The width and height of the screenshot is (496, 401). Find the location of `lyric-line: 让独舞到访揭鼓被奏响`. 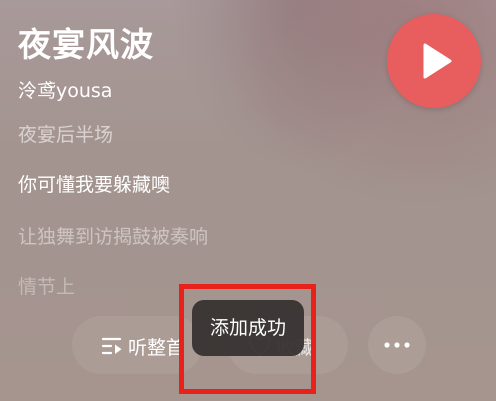

lyric-line: 让独舞到访揭鼓被奏响 is located at coordinates (113, 237).